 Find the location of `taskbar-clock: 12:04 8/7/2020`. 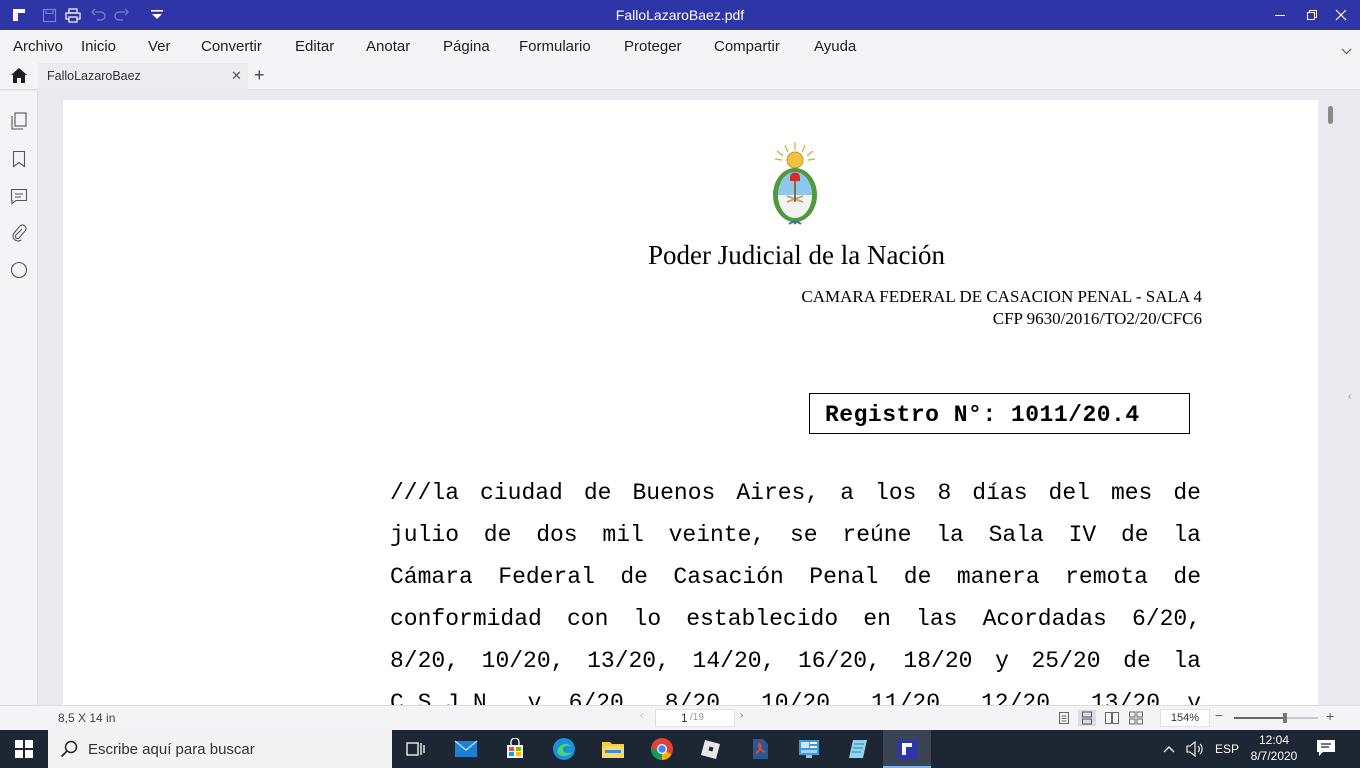

taskbar-clock: 12:04 8/7/2020 is located at coordinates (1274, 748).